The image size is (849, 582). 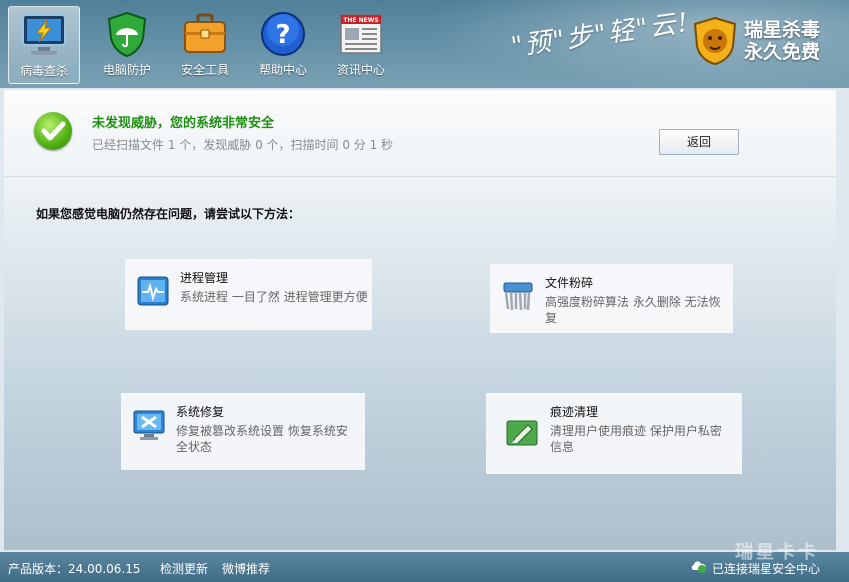 I want to click on tool-trace-cleaner: 痕迹清理 清理用户使用痕迹 保护用户私密信息, so click(x=614, y=433).